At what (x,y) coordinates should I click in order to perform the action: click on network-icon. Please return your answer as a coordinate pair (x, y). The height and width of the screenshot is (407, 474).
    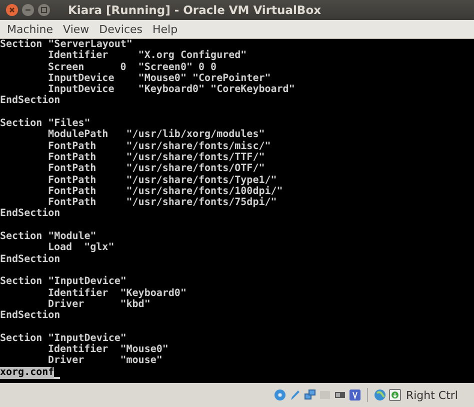
    Looking at the image, I should click on (310, 395).